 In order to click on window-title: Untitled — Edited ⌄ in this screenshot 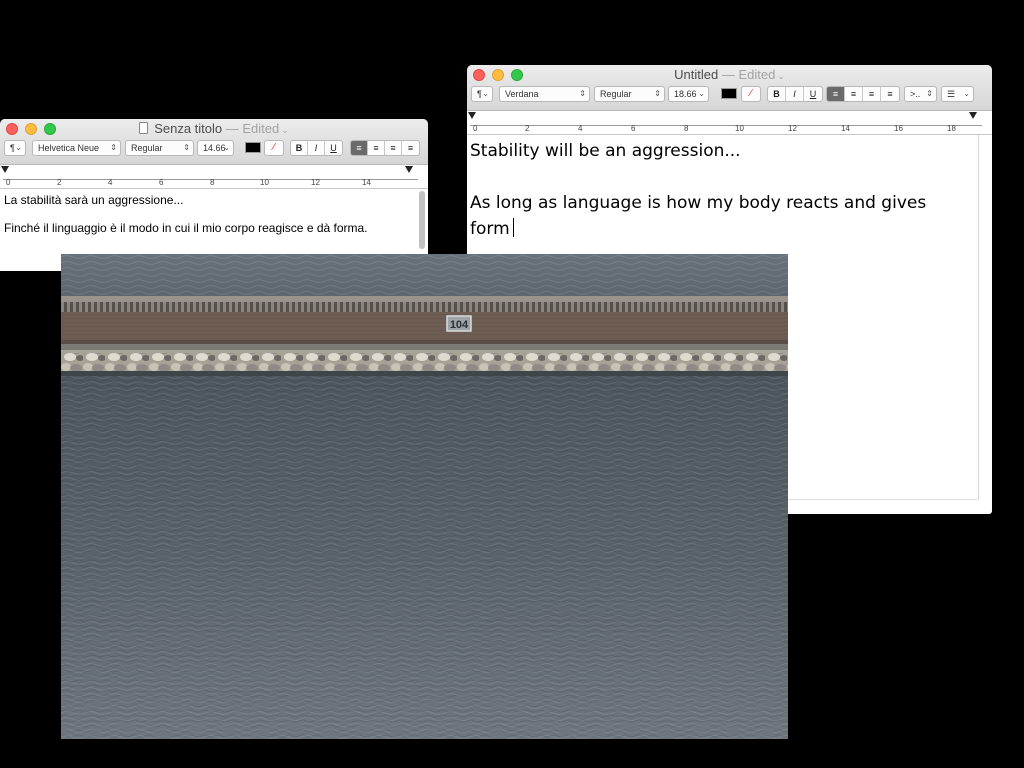, I will do `click(729, 74)`.